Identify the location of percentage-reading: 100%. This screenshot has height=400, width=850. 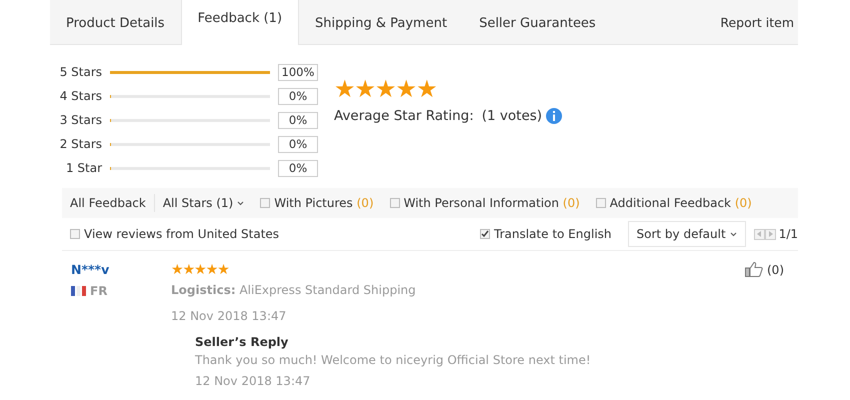
(298, 72).